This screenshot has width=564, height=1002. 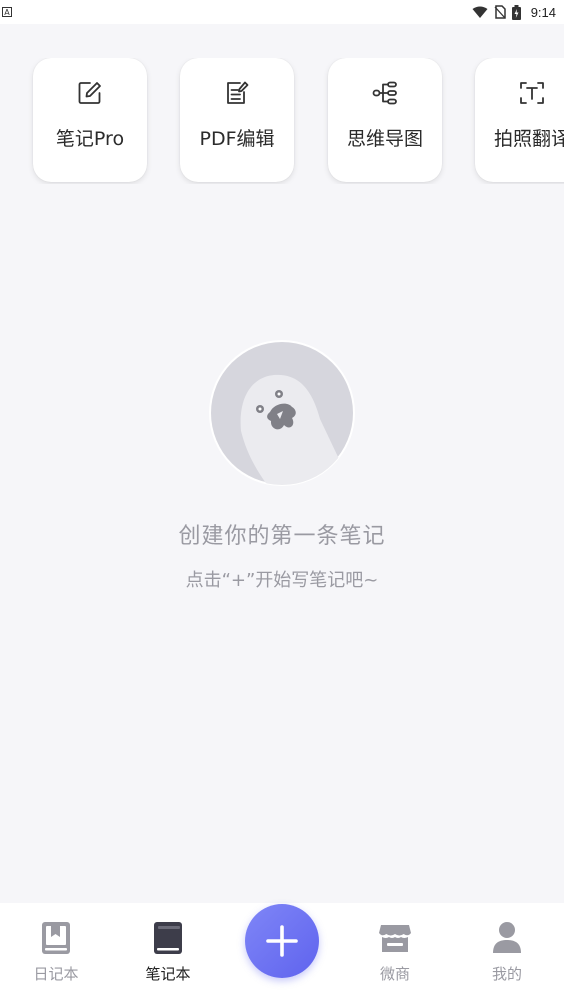 I want to click on shortcut-pdf-edit: PDF编辑, so click(x=237, y=120).